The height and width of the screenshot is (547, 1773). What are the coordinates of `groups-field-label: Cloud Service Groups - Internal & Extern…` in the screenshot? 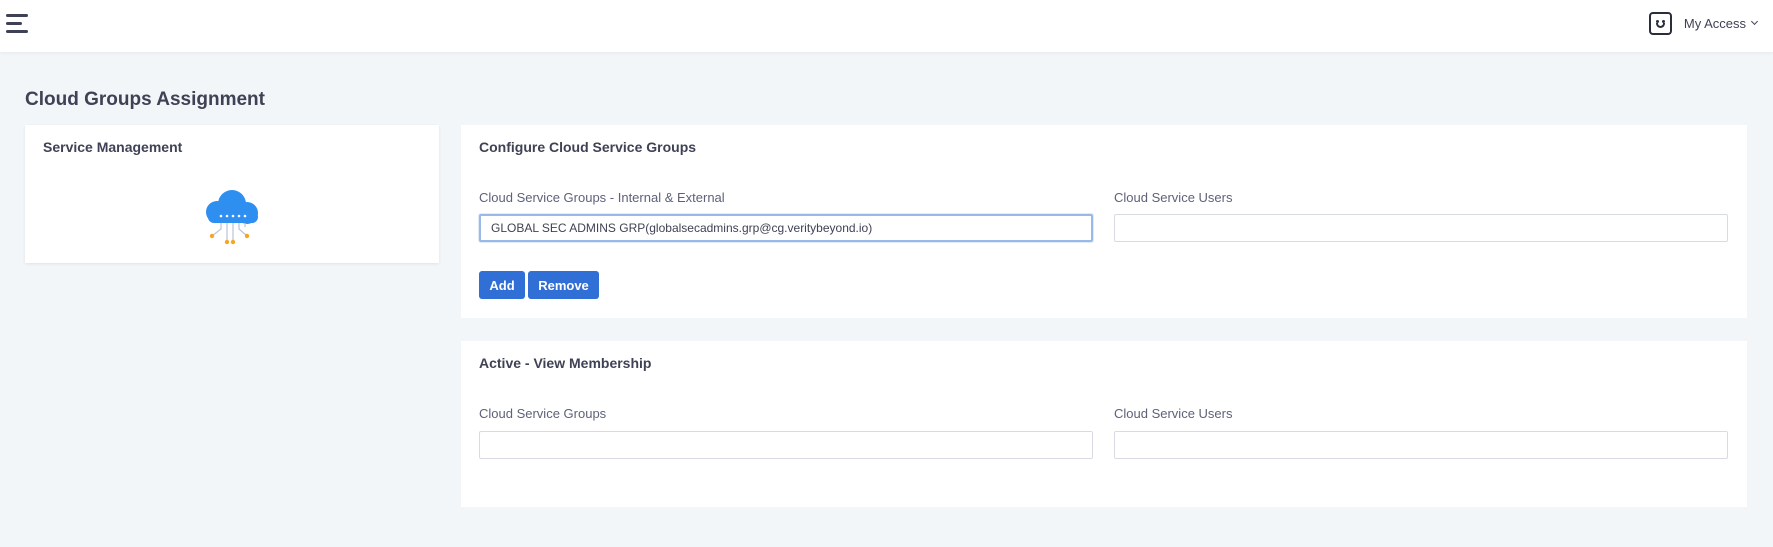 It's located at (602, 197).